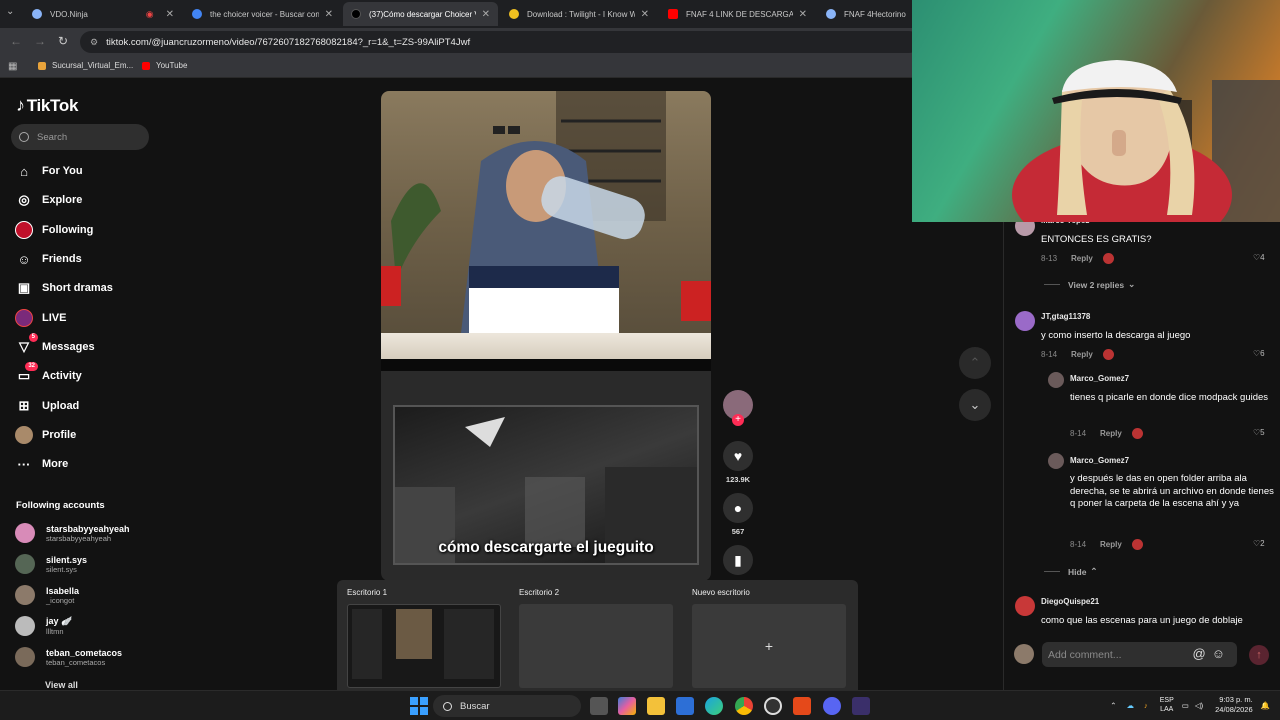 The height and width of the screenshot is (720, 1280). Describe the element at coordinates (627, 706) in the screenshot. I see `copilot-icon` at that location.